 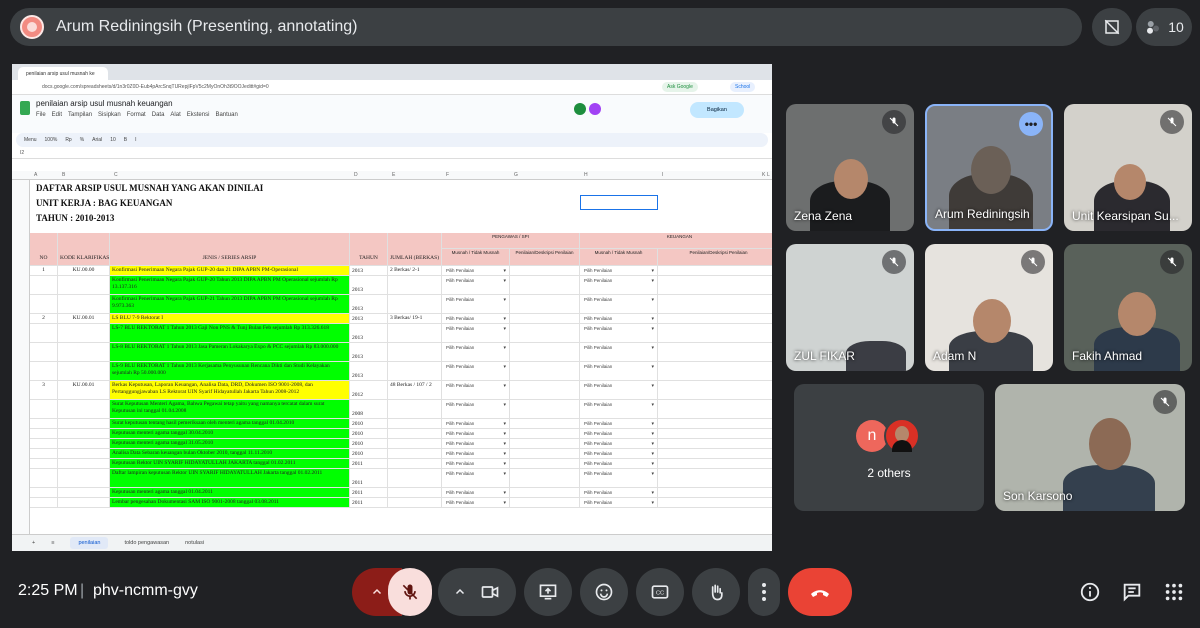 I want to click on microphone-button, so click(x=410, y=592).